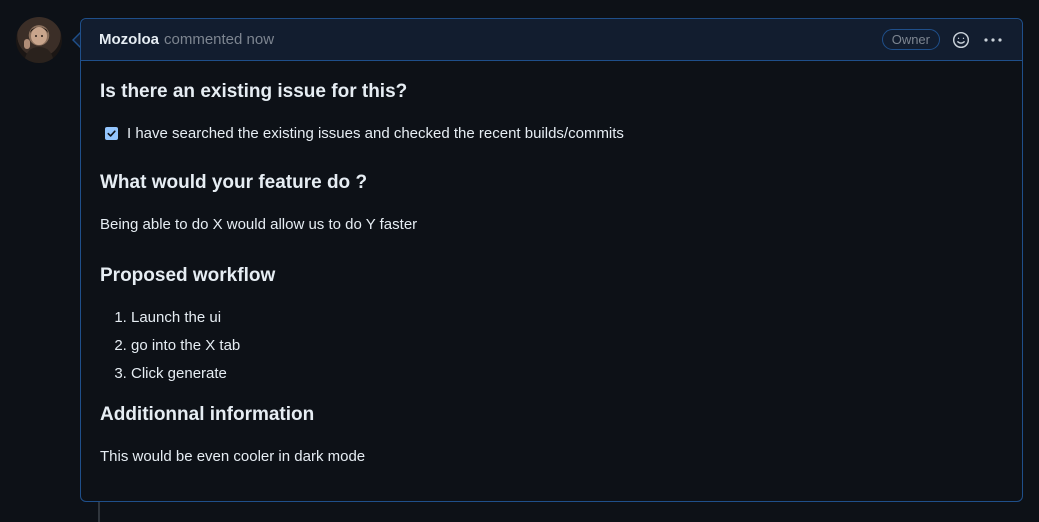  I want to click on additional-info-text: This would be even cooler in dark mode, so click(233, 456).